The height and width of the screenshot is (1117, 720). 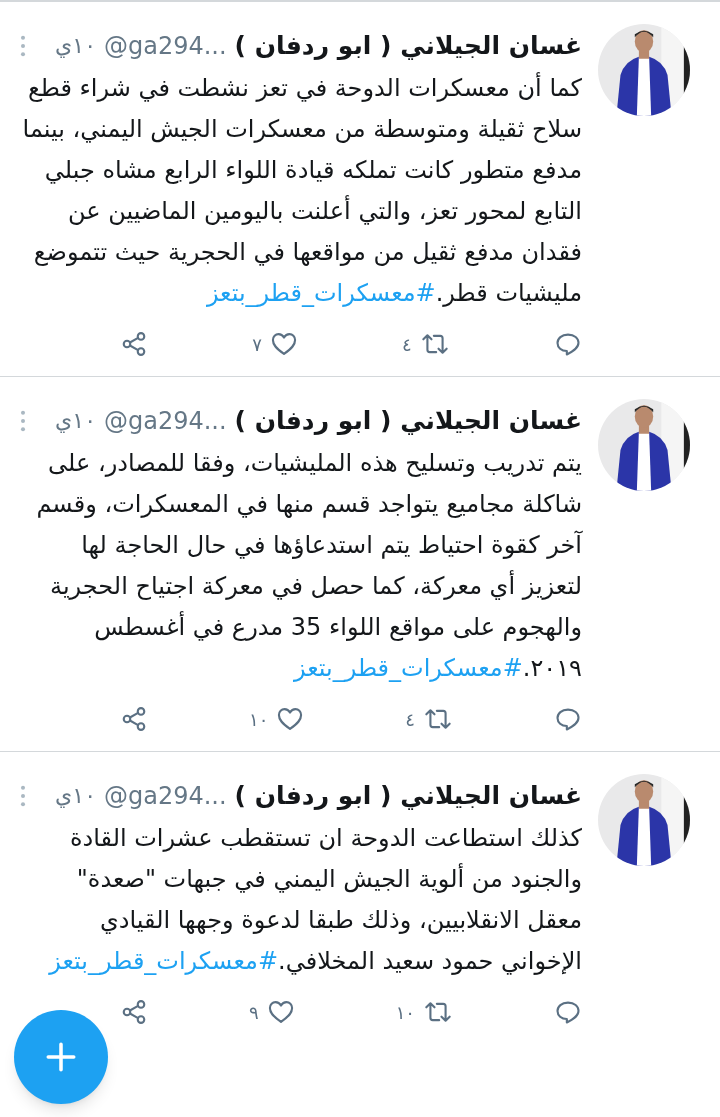 What do you see at coordinates (259, 719) in the screenshot?
I see `like-count: ١٠` at bounding box center [259, 719].